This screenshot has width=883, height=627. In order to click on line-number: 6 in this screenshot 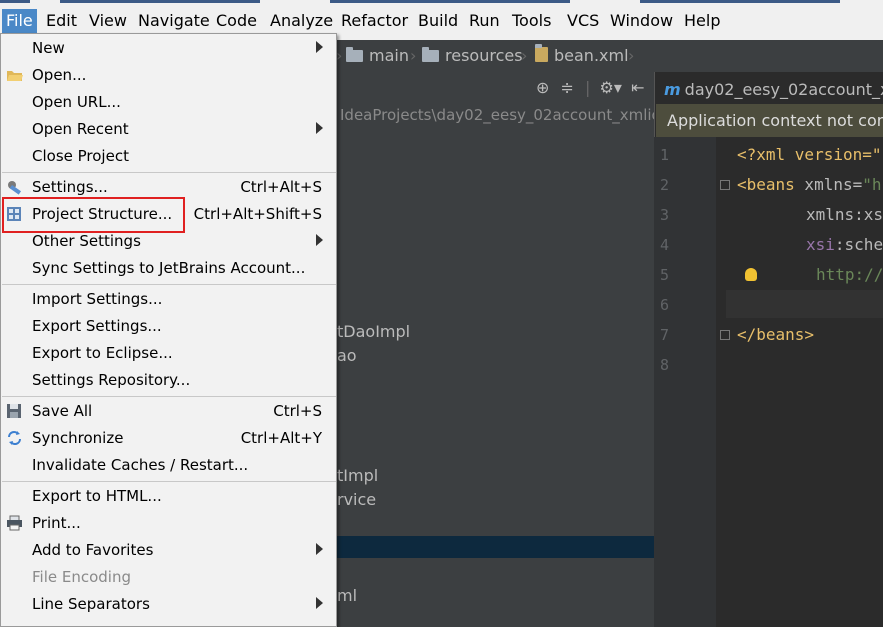, I will do `click(665, 305)`.